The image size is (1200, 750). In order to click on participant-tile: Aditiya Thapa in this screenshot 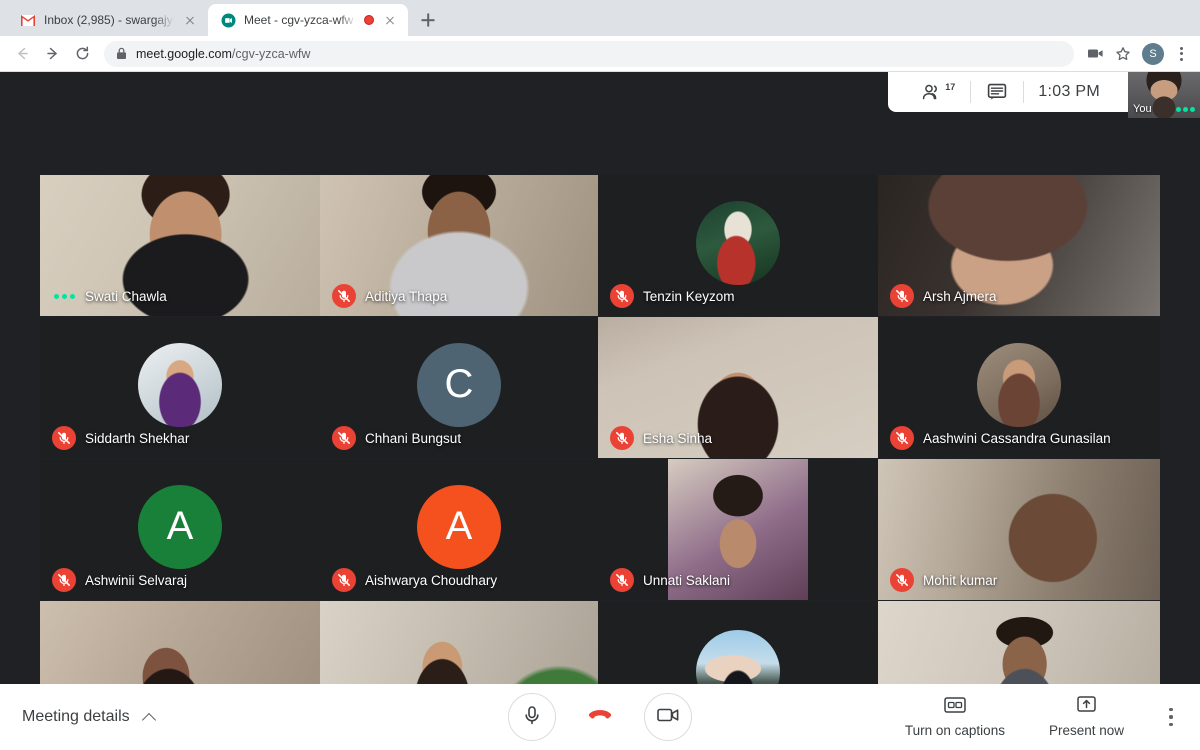, I will do `click(459, 245)`.